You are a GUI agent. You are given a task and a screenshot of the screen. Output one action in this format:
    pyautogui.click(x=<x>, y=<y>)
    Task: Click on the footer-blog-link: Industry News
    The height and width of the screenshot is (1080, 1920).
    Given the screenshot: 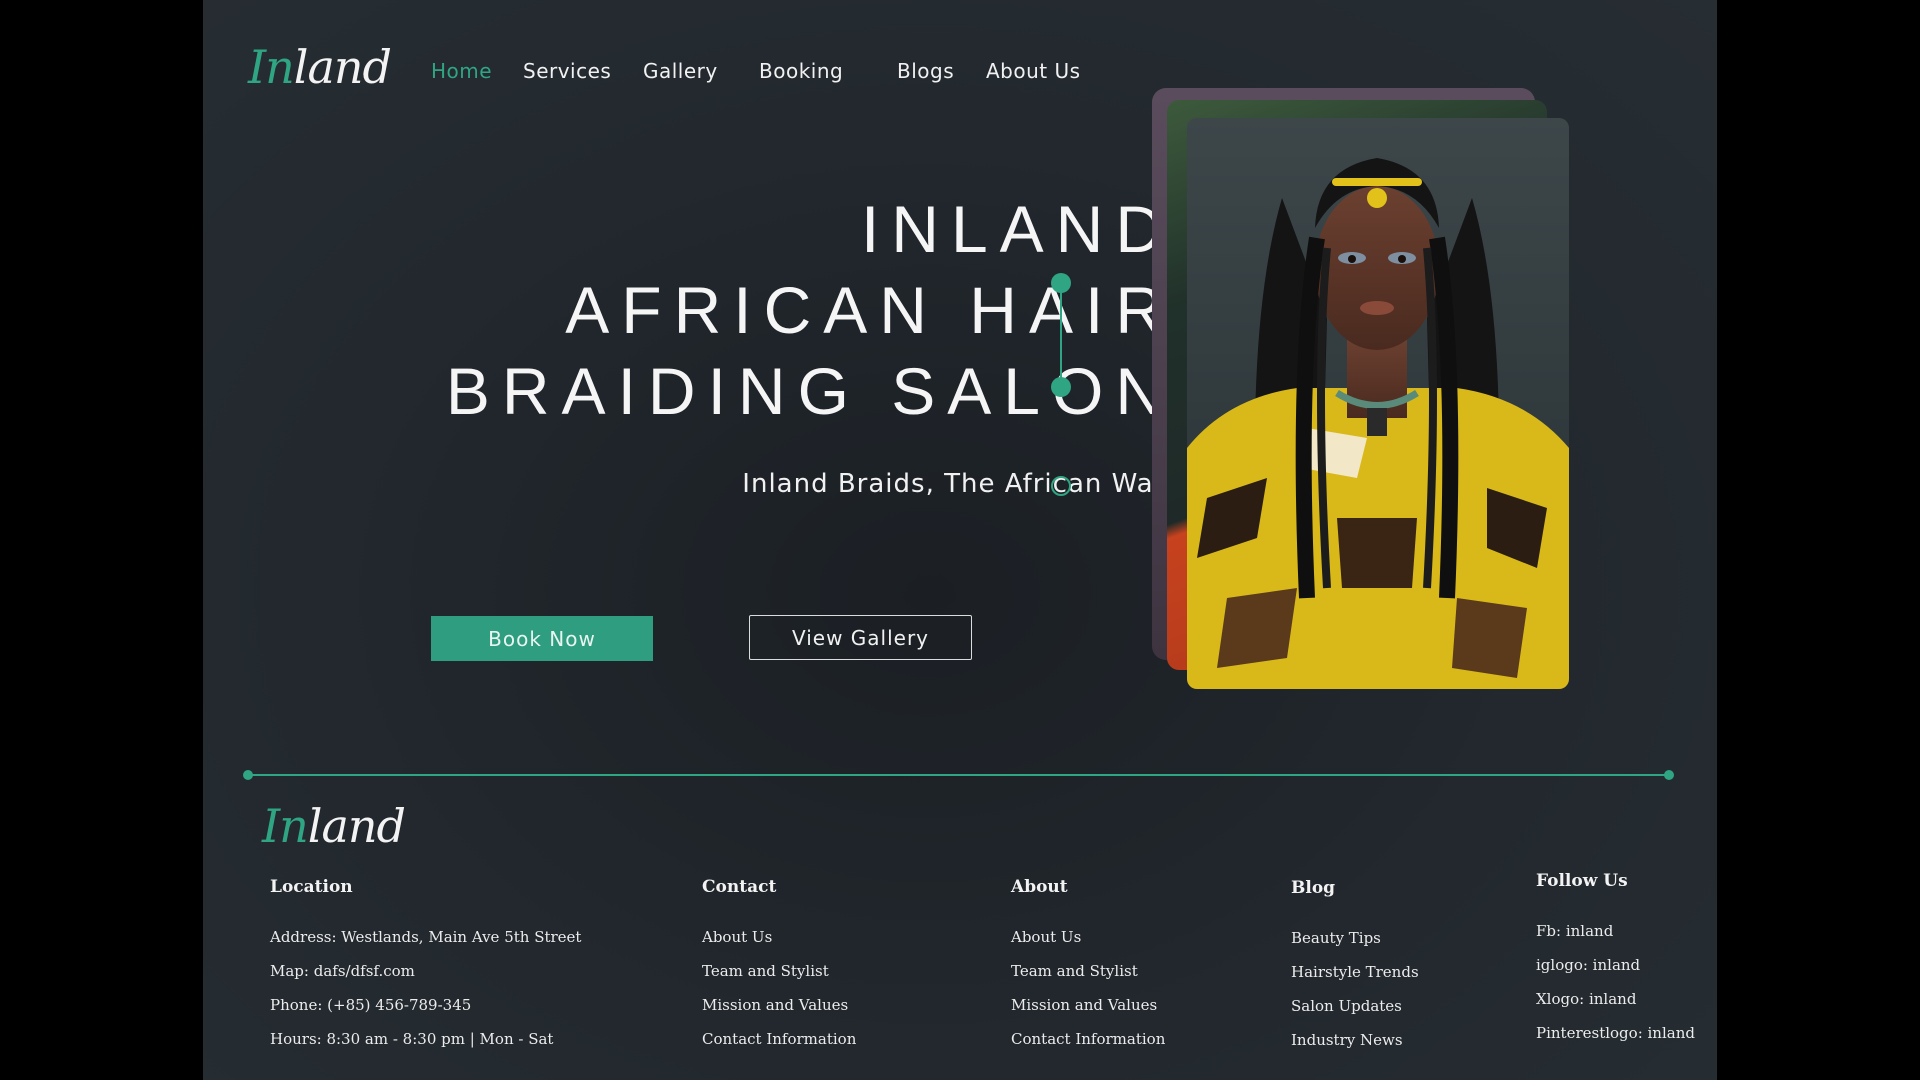 What is the action you would take?
    pyautogui.click(x=1347, y=1040)
    